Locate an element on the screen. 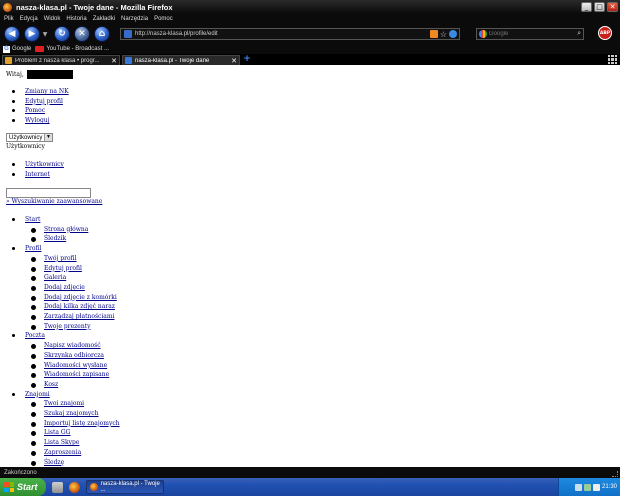  url-text: http://nasza-klasa.pl/profile/edit is located at coordinates (282, 34).